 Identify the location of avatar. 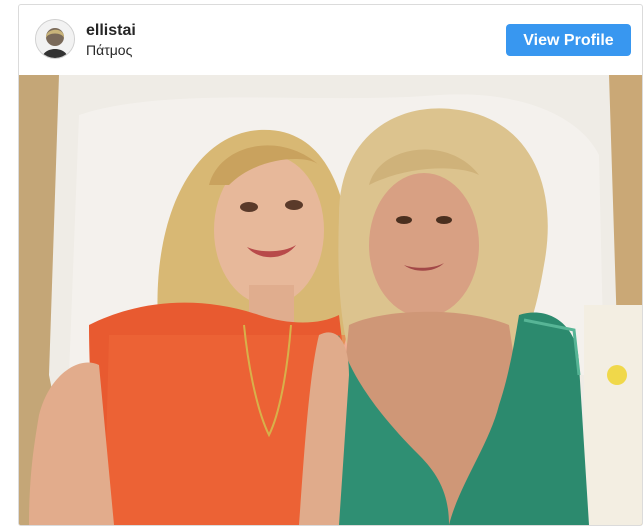
(55, 39).